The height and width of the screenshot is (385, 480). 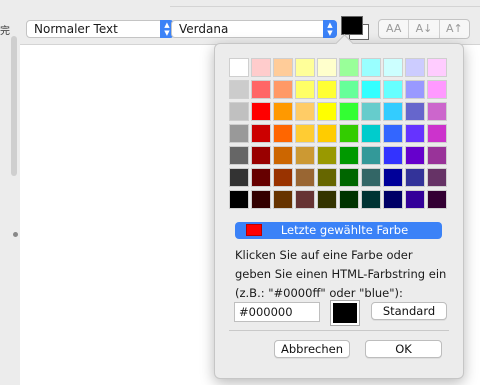 I want to click on left-gutter: 完, so click(x=10, y=192).